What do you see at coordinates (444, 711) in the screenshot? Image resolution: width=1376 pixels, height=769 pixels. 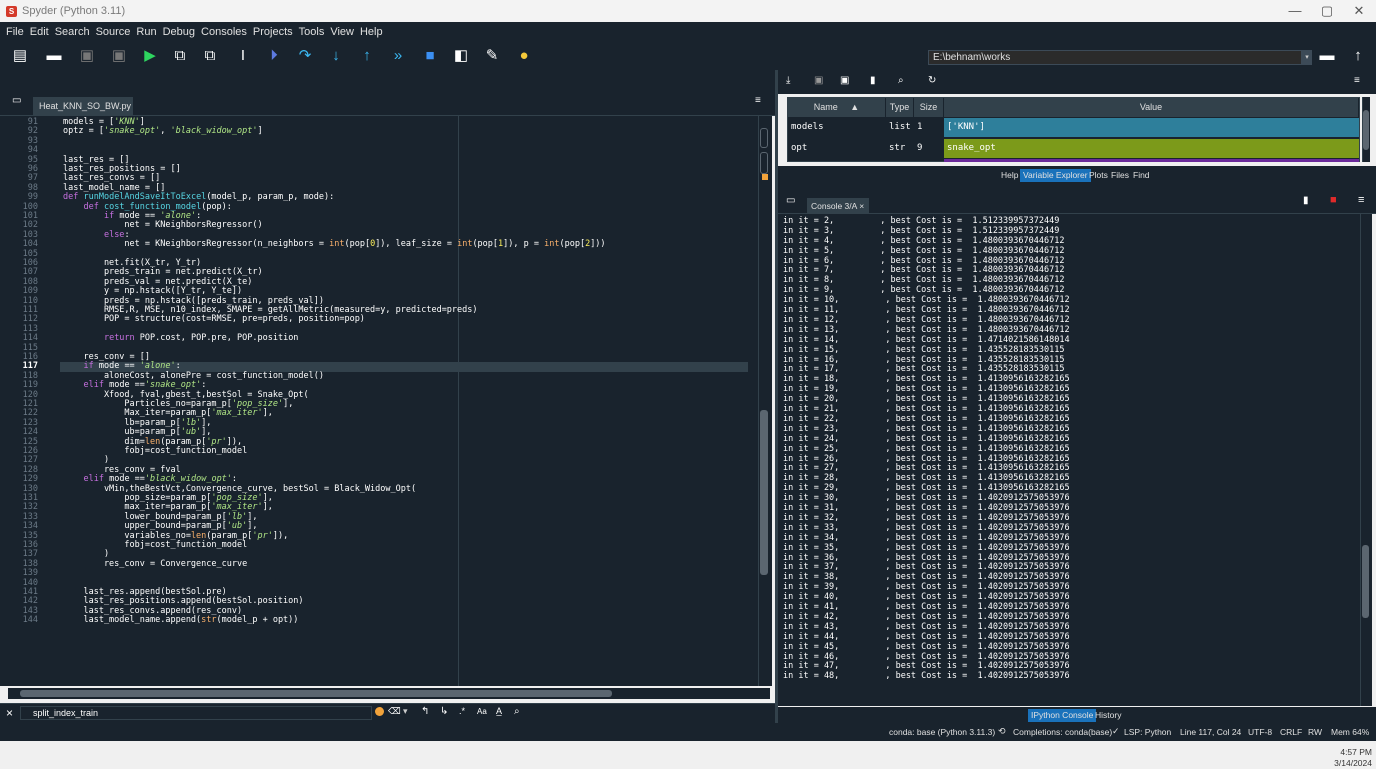 I see `find-next-icon: ↳` at bounding box center [444, 711].